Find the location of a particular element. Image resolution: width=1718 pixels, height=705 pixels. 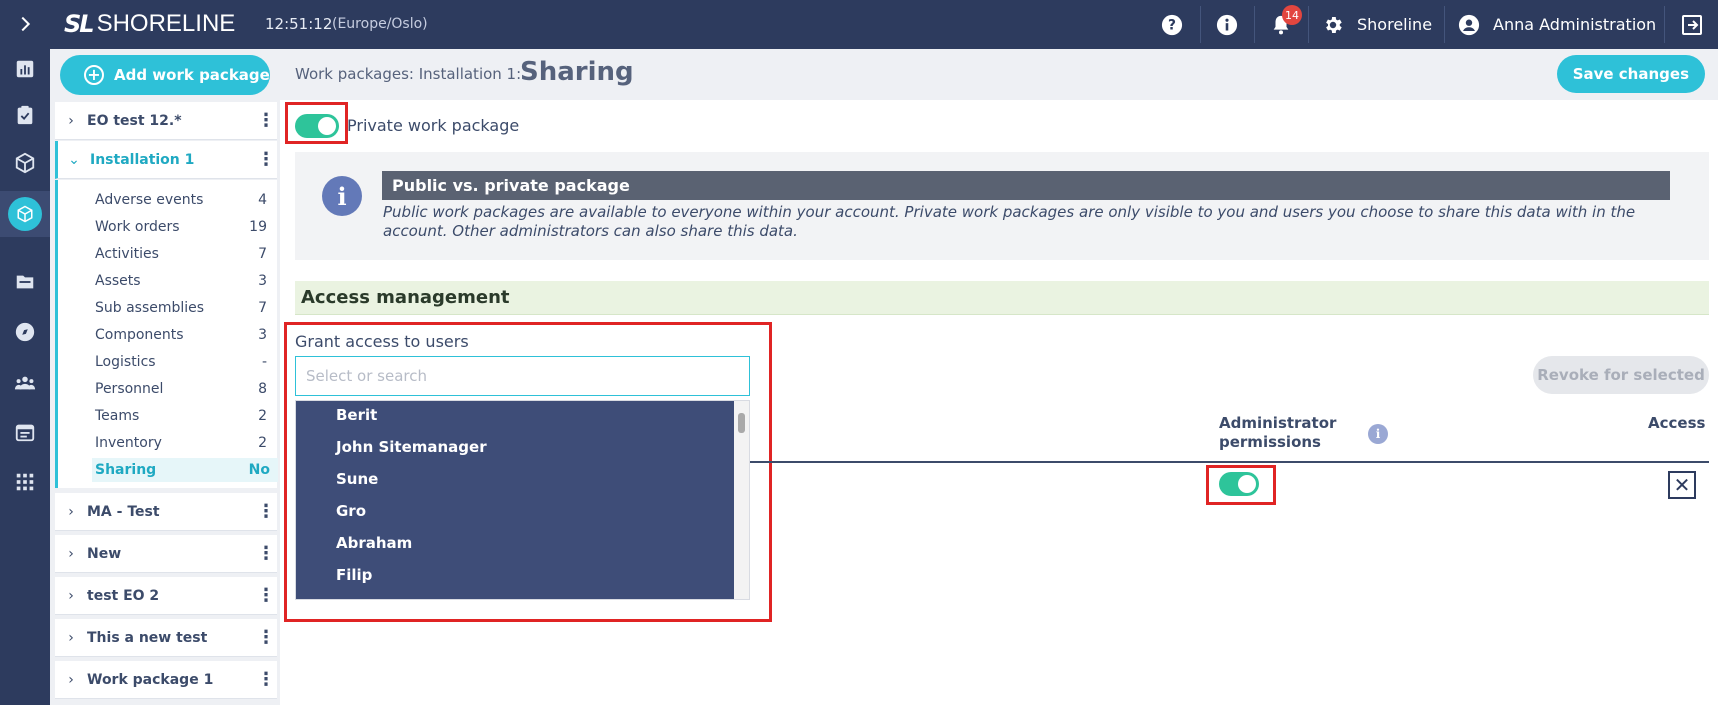

left-rail is located at coordinates (25, 352).